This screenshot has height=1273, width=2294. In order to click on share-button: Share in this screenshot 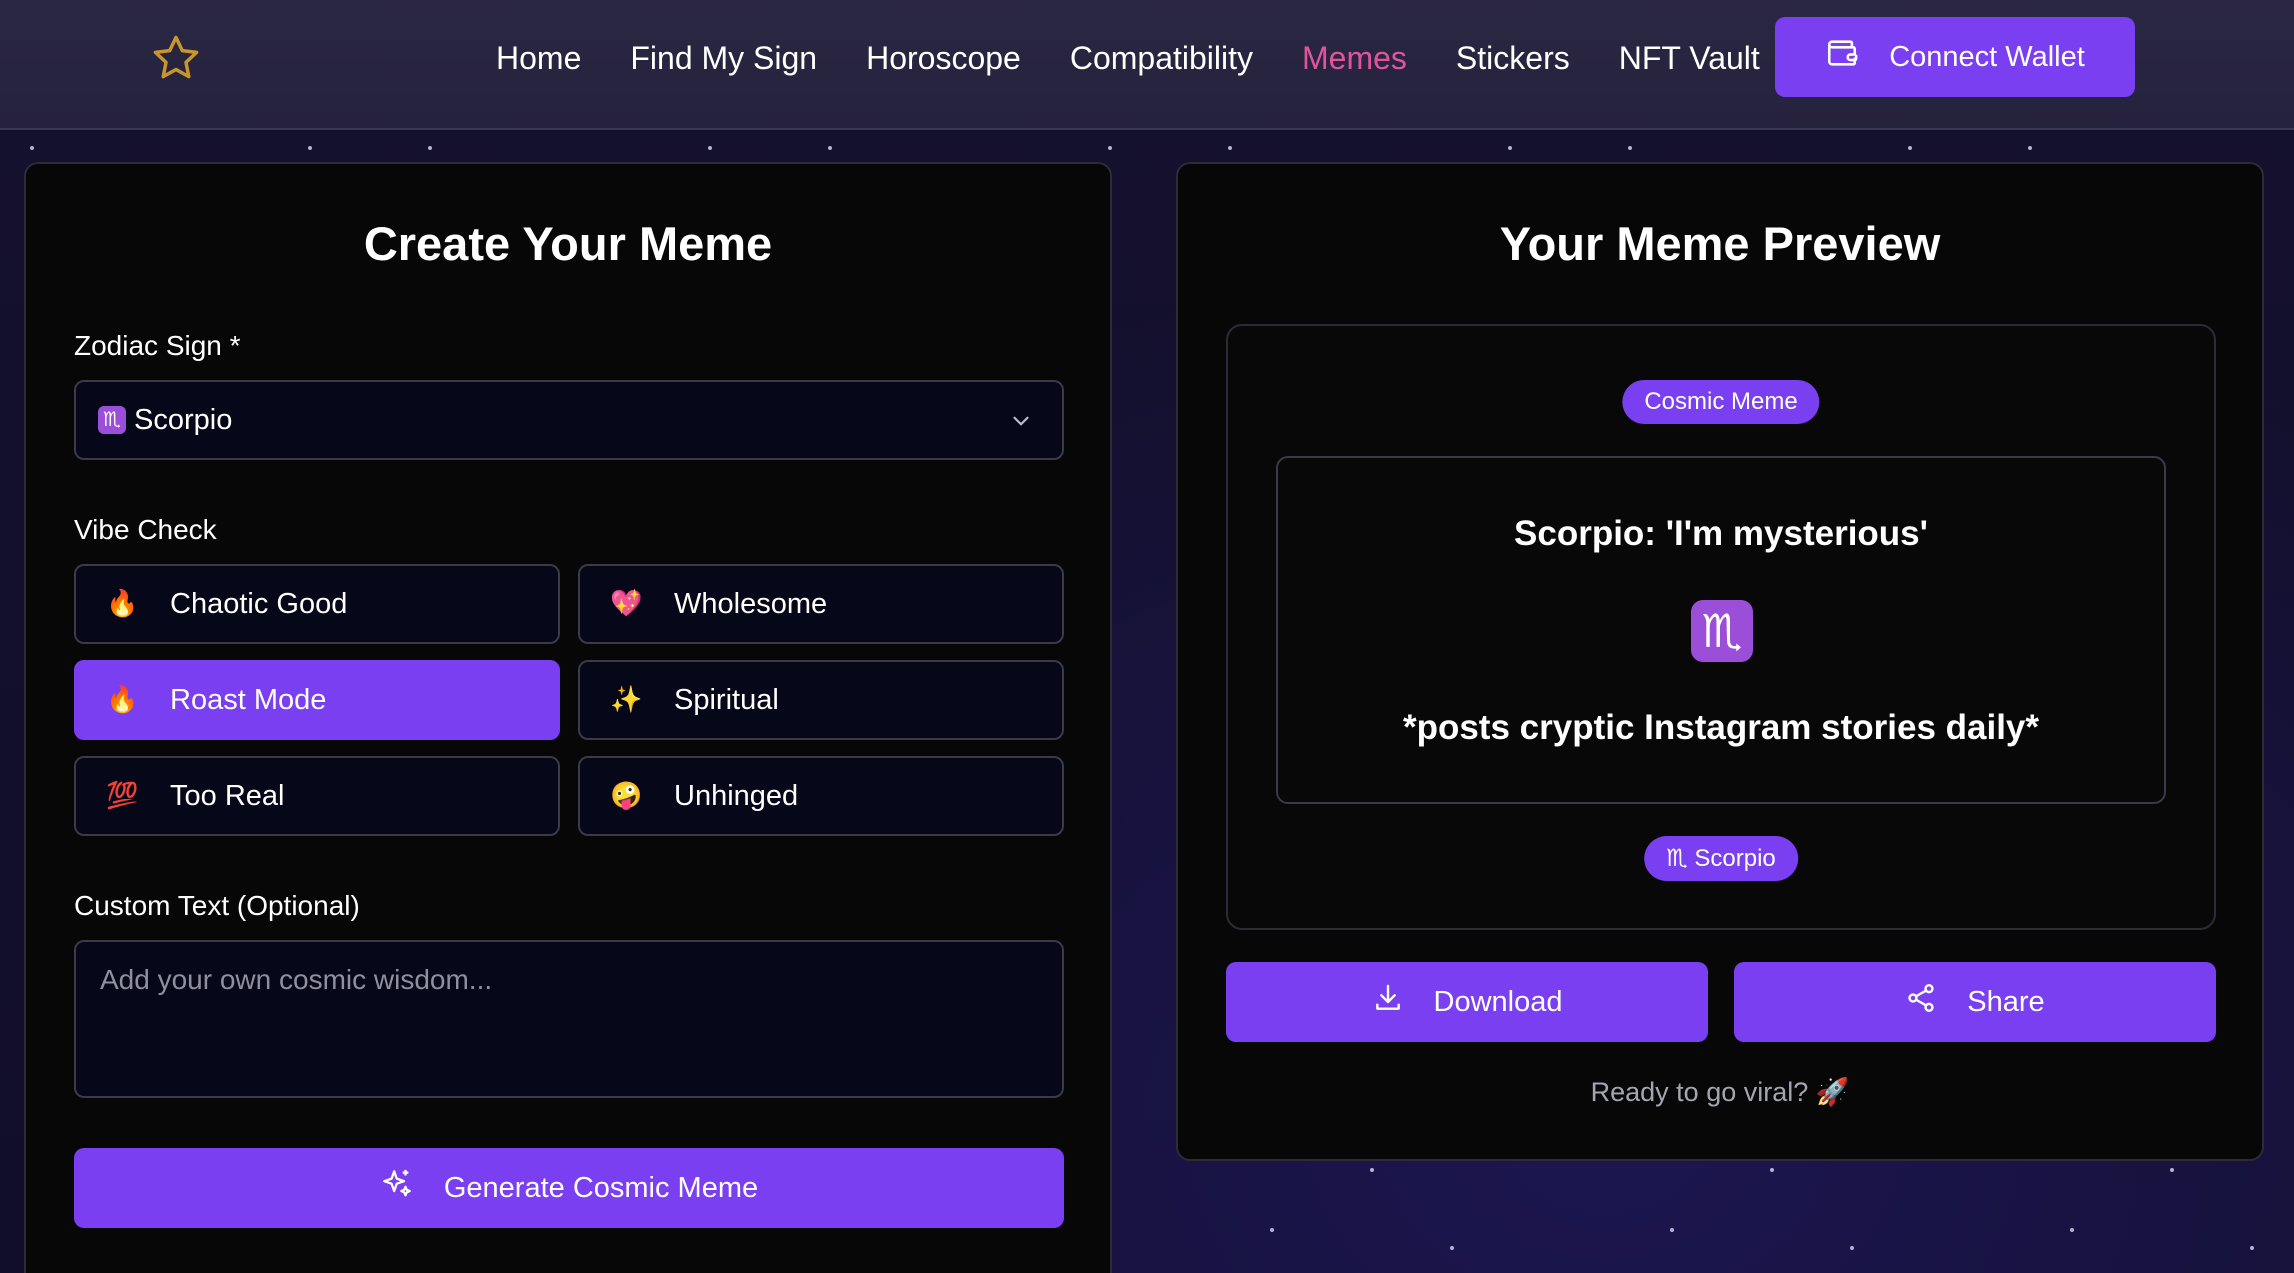, I will do `click(1975, 1002)`.